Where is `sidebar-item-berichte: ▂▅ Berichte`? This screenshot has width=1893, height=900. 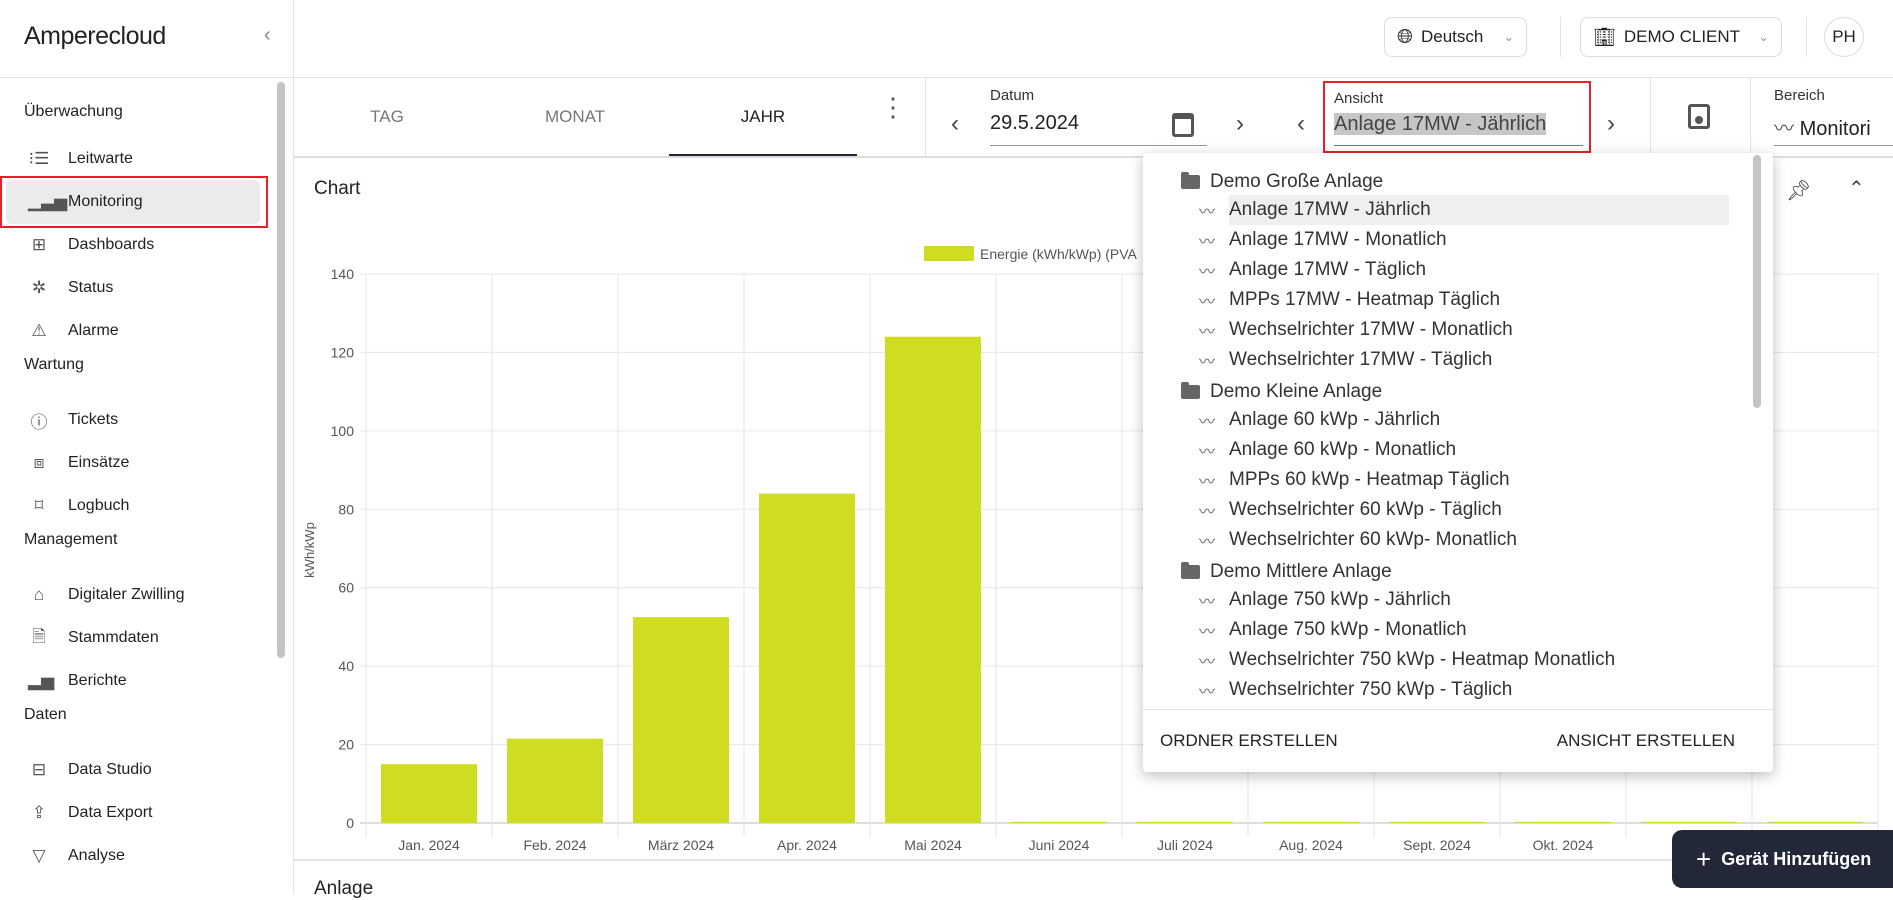
sidebar-item-berichte: ▂▅ Berichte is located at coordinates (133, 681).